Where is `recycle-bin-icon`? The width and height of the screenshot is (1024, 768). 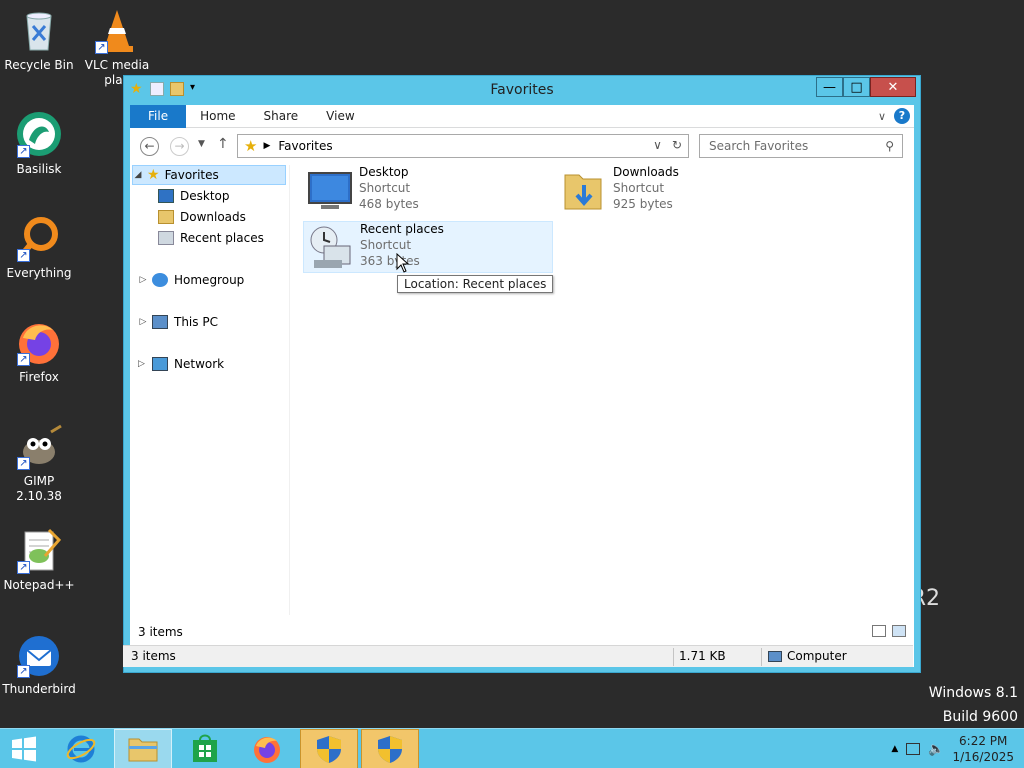
recycle-bin-icon is located at coordinates (39, 30).